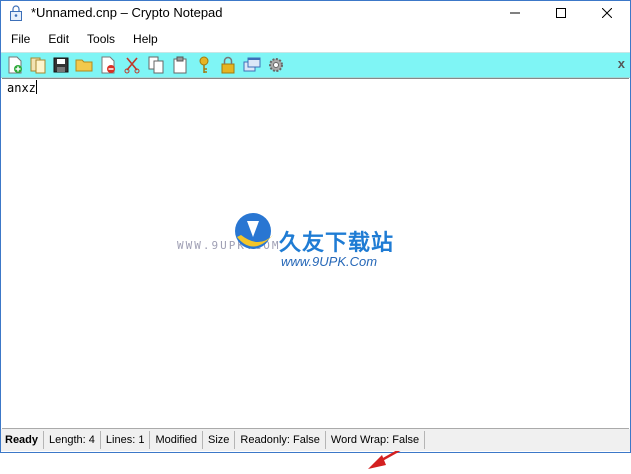 The height and width of the screenshot is (474, 631). What do you see at coordinates (315, 65) in the screenshot?
I see `toolbar: x` at bounding box center [315, 65].